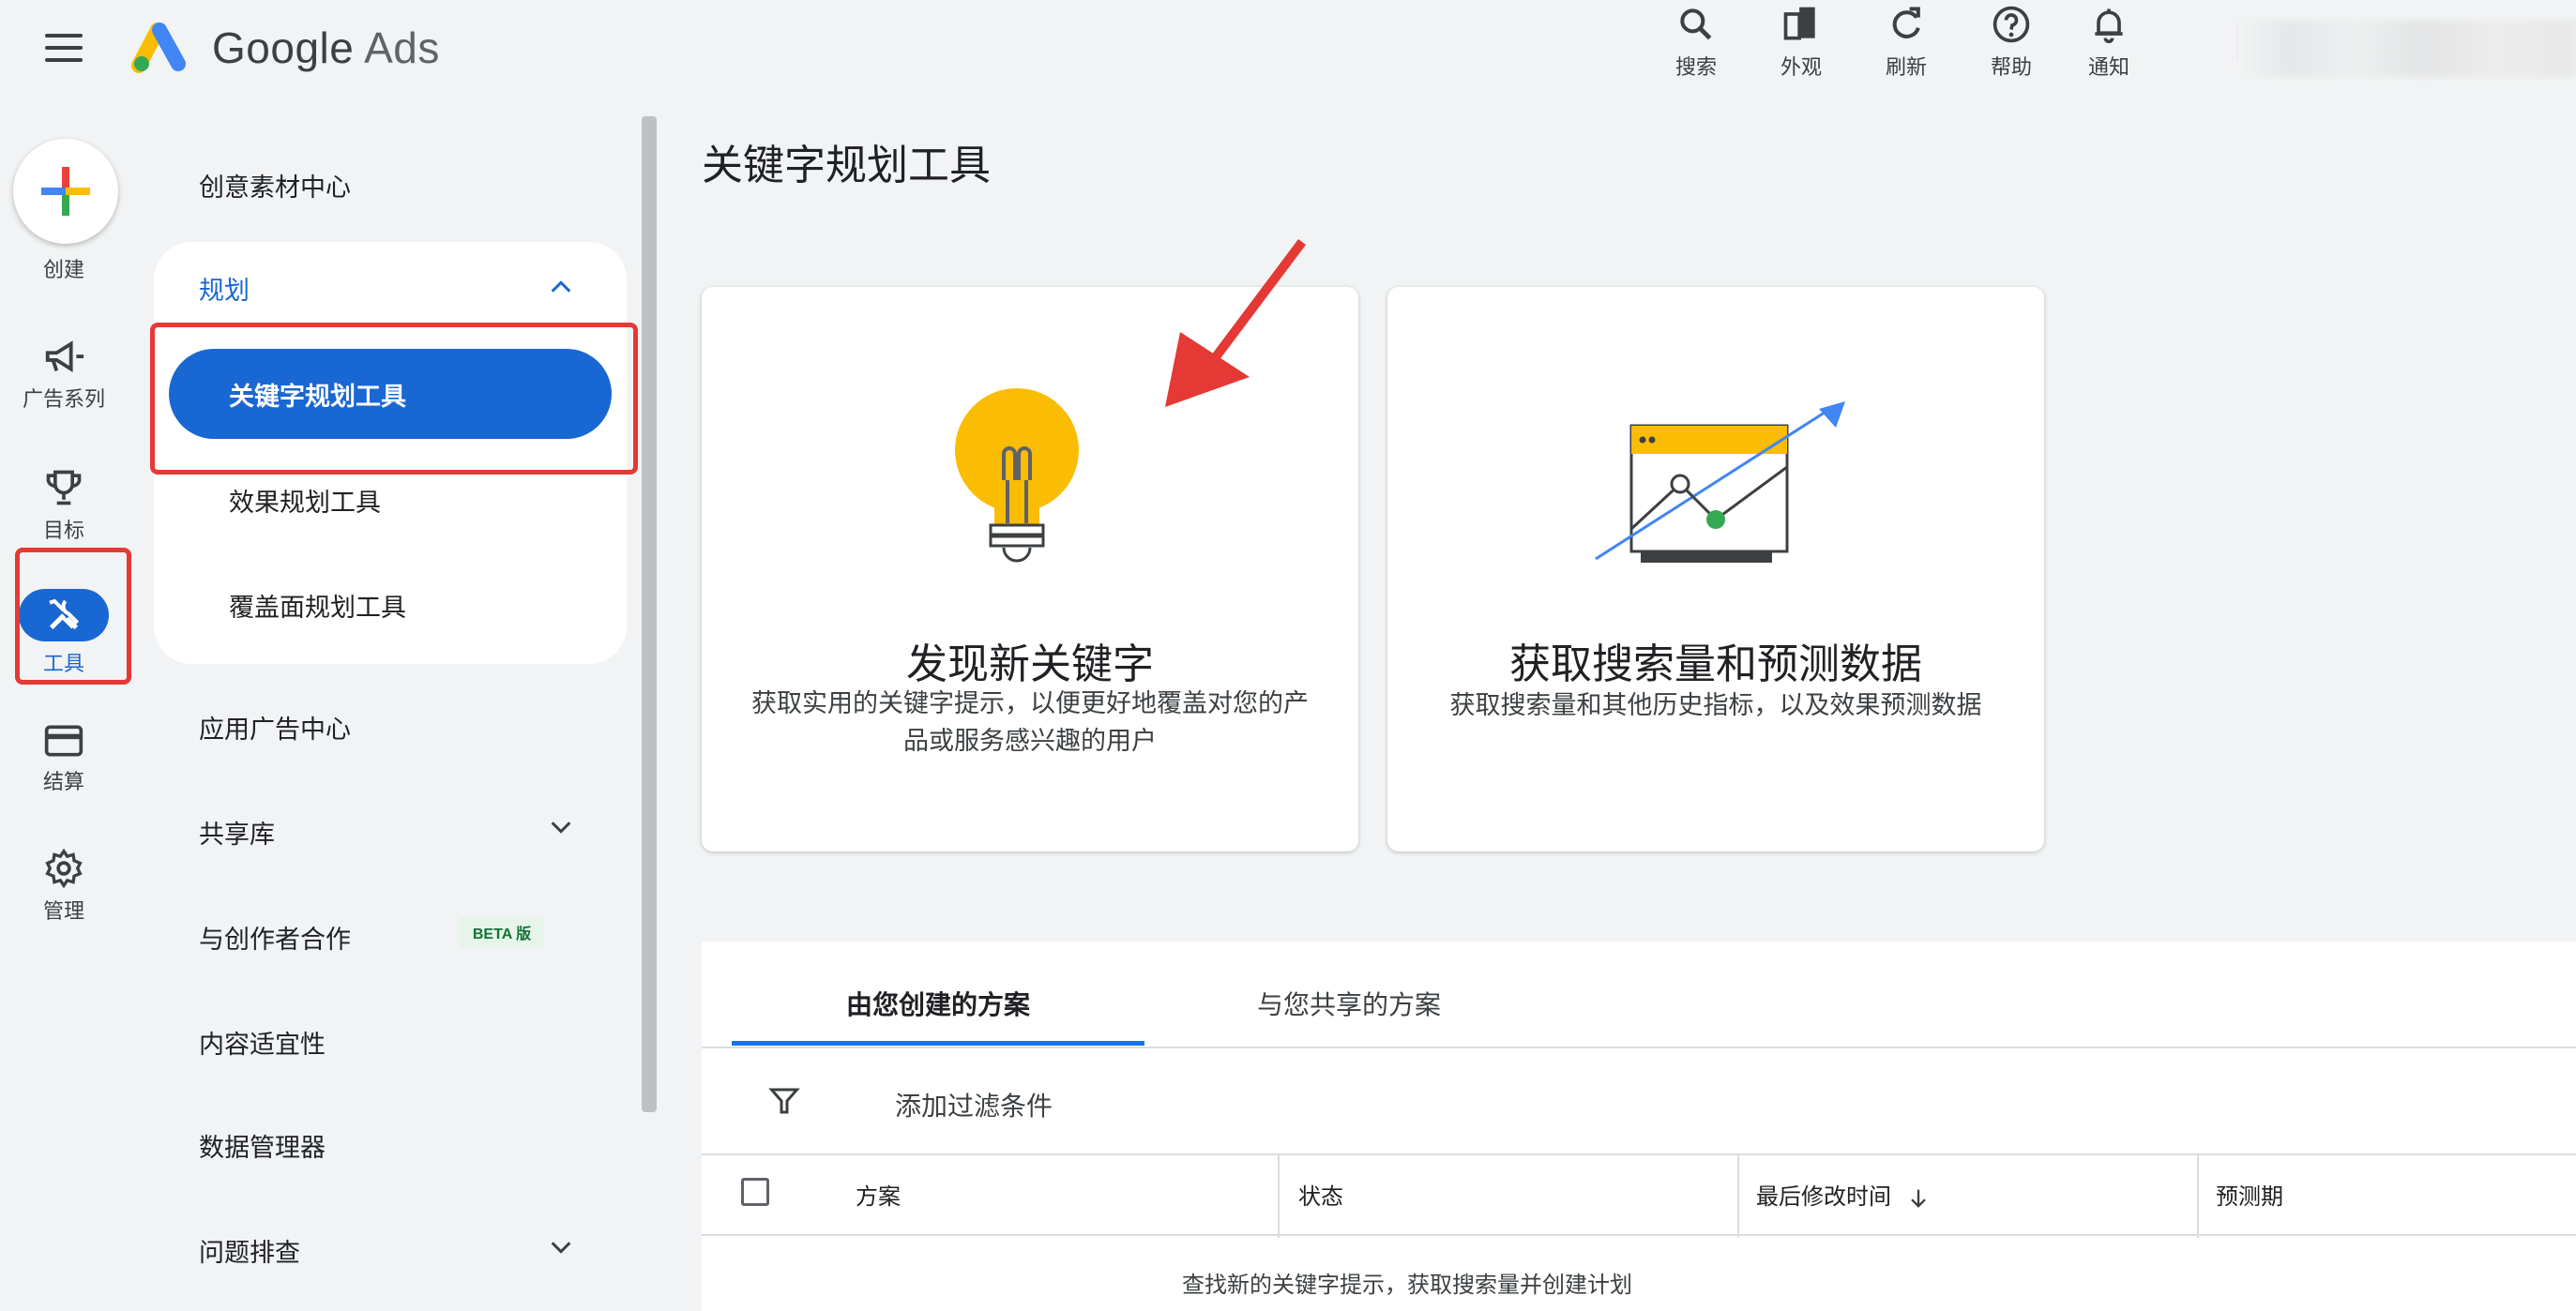 Image resolution: width=2576 pixels, height=1311 pixels. What do you see at coordinates (502, 932) in the screenshot?
I see `beta-badge: BETA 版` at bounding box center [502, 932].